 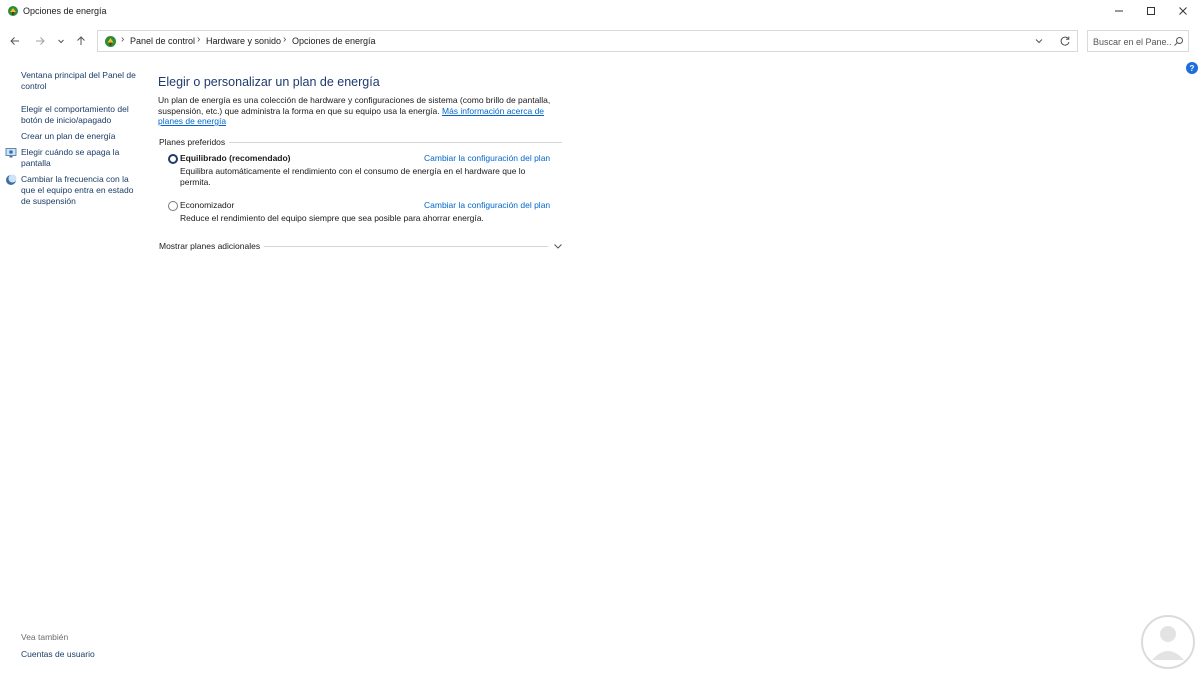 I want to click on arrow-up-icon, so click(x=81, y=40).